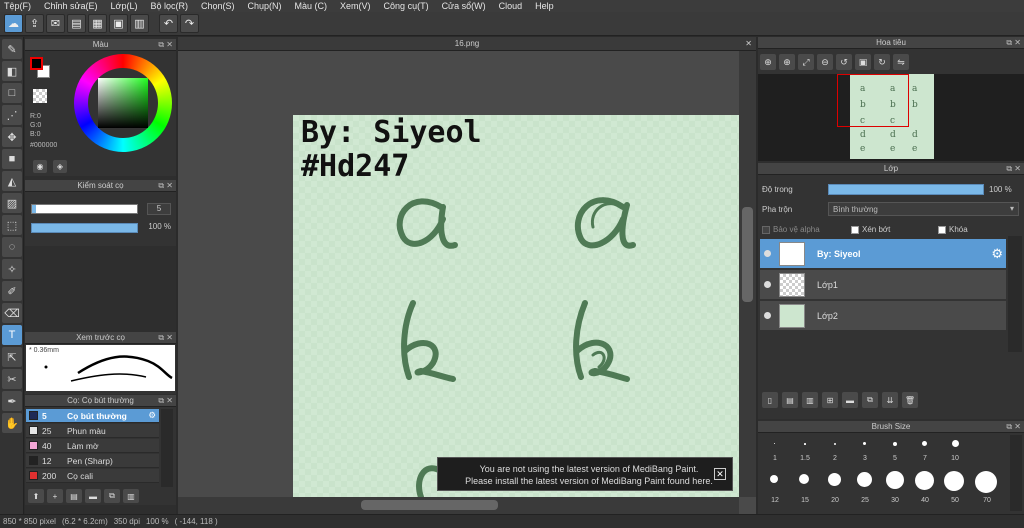  What do you see at coordinates (84, 228) in the screenshot?
I see `brush-opacity-slider` at bounding box center [84, 228].